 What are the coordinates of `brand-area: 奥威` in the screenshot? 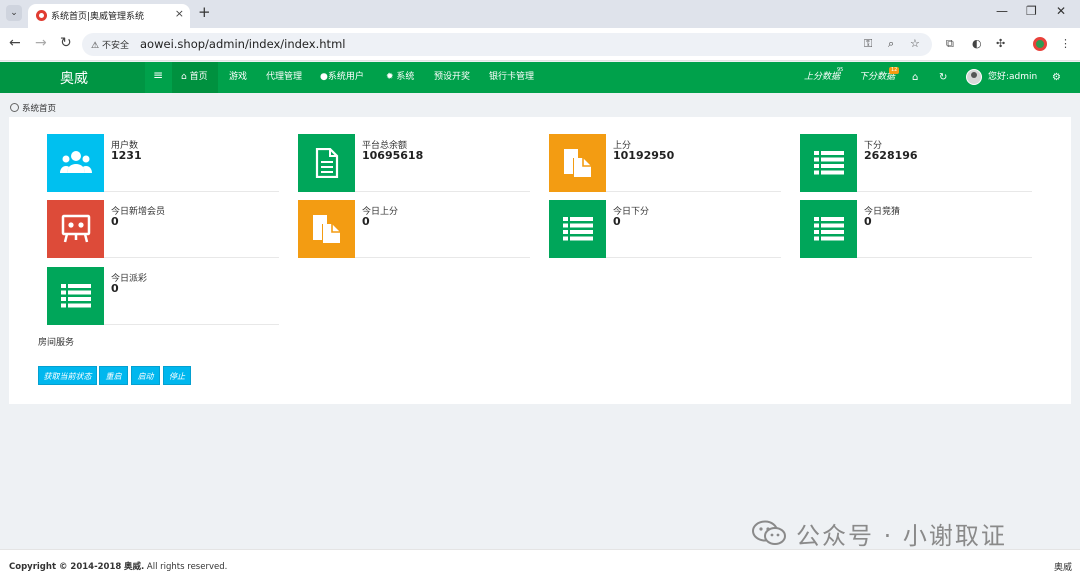 It's located at (72, 77).